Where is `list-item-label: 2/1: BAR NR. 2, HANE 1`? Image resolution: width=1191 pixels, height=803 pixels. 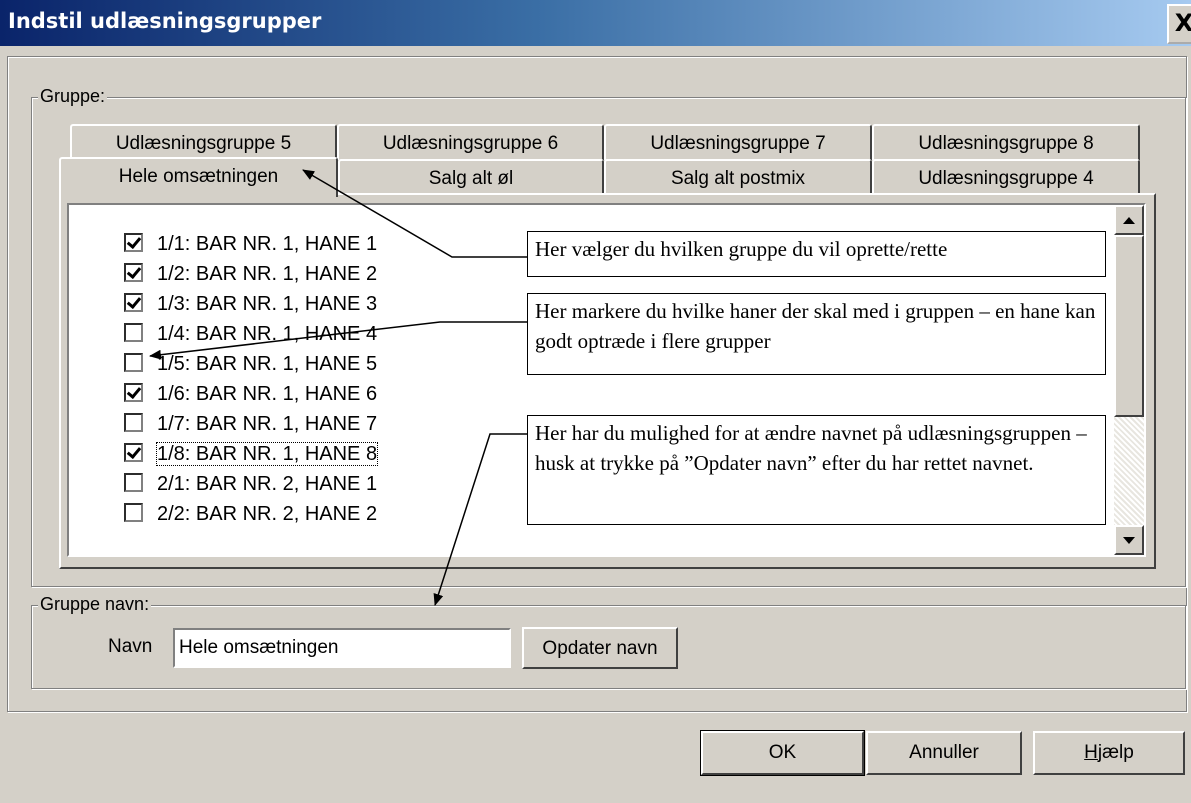 list-item-label: 2/1: BAR NR. 2, HANE 1 is located at coordinates (267, 484).